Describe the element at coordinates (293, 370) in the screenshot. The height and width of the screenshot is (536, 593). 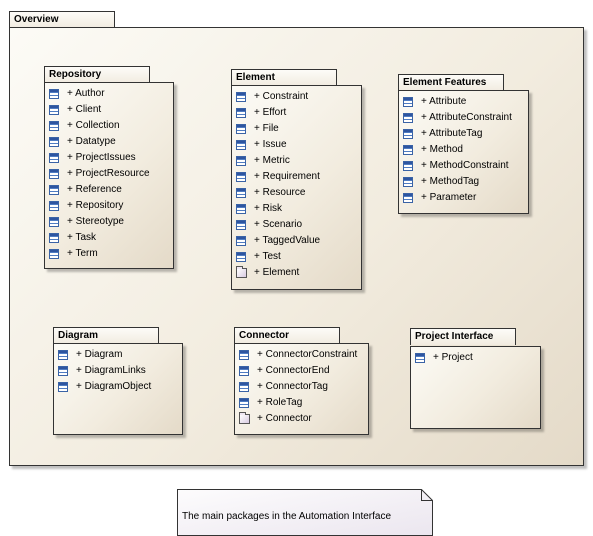
I see `package-item-label: + ConnectorEnd` at that location.